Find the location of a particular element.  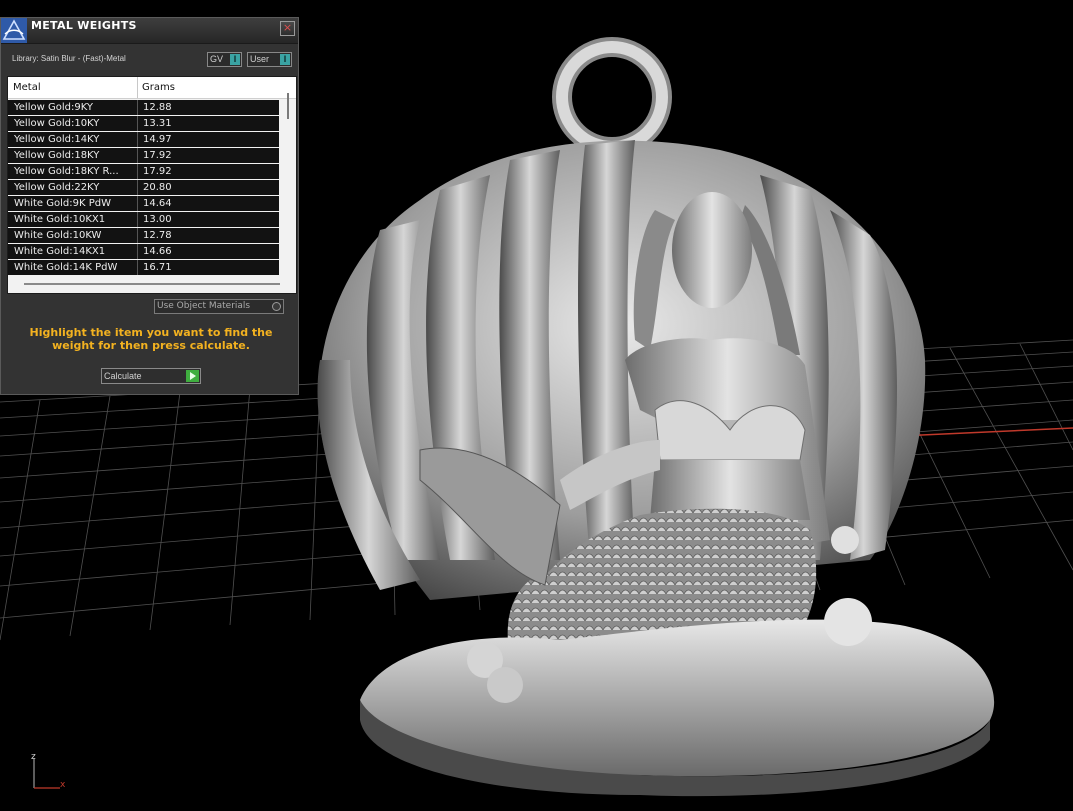

use-object-materials-label: Use Object Materials is located at coordinates (204, 306).